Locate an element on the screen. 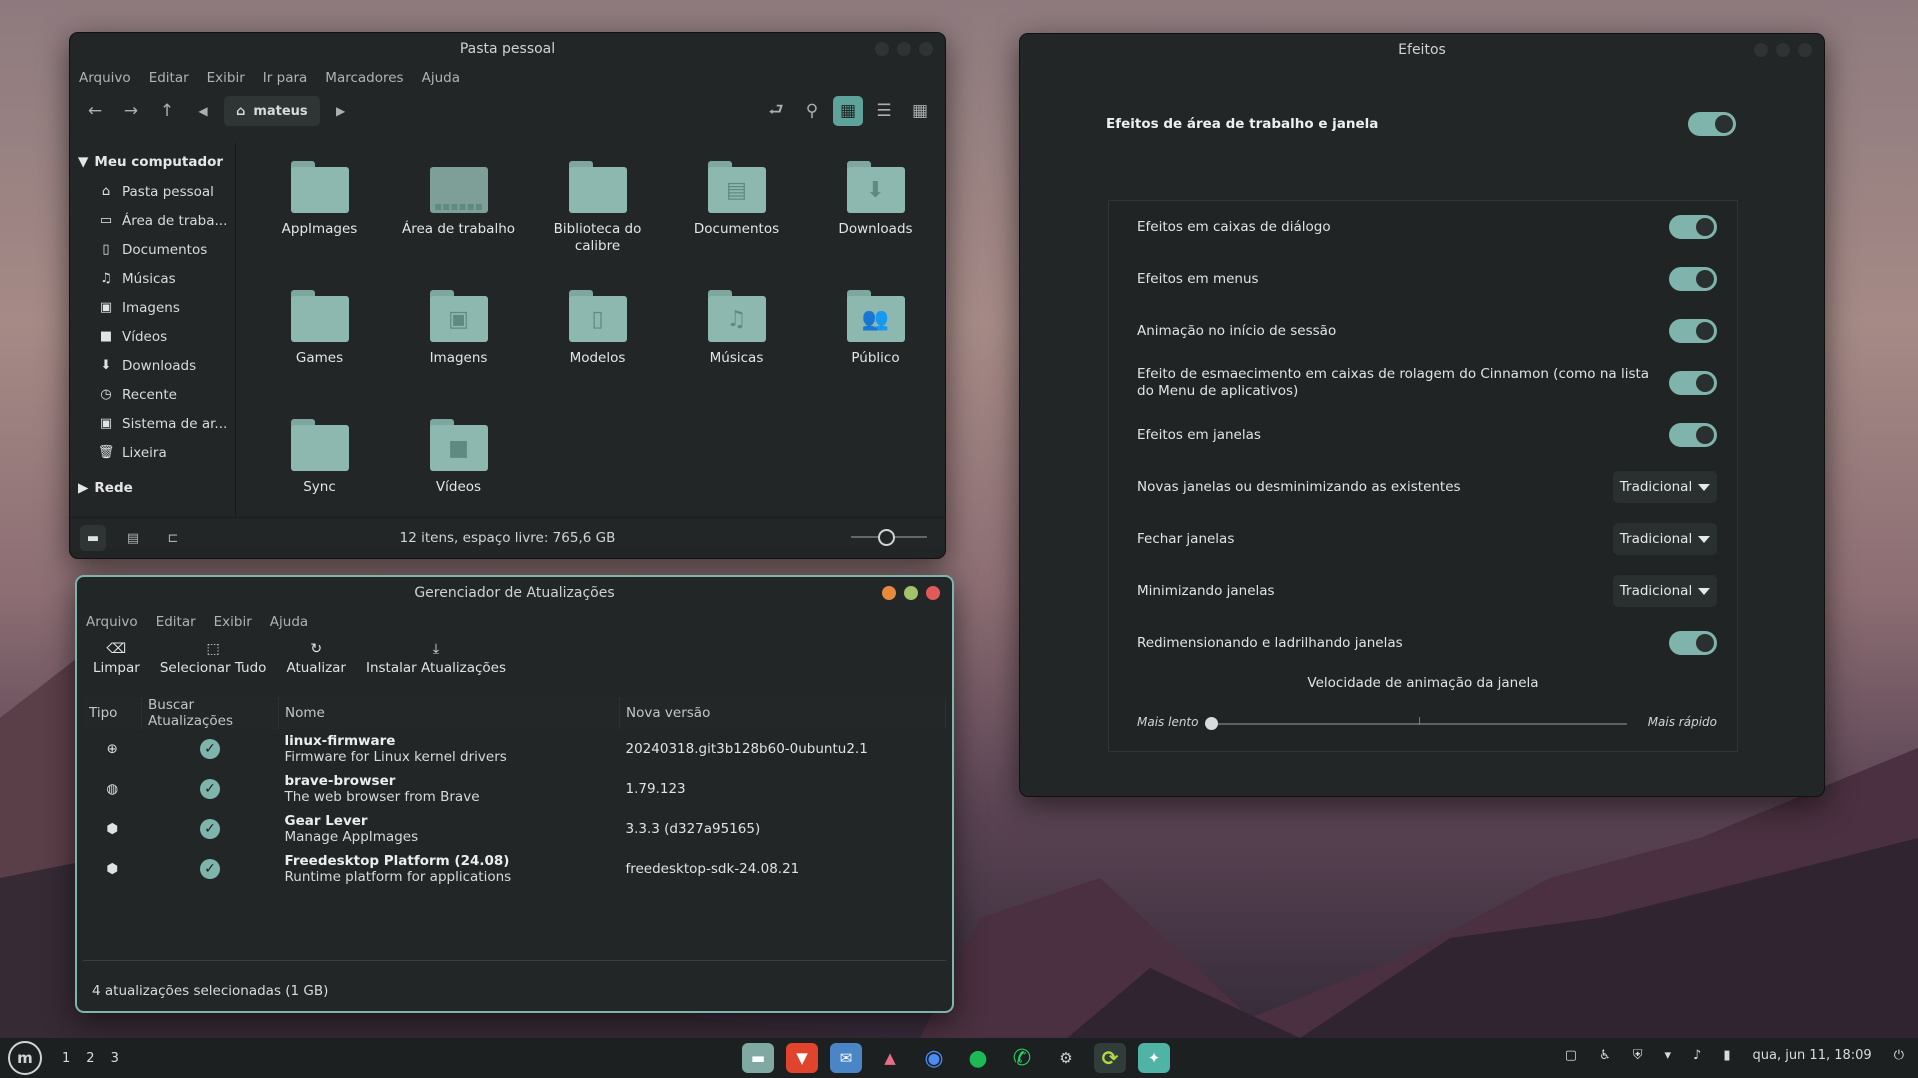 Image resolution: width=1918 pixels, height=1078 pixels. hide-sidebar-icon: ⊏ is located at coordinates (173, 538).